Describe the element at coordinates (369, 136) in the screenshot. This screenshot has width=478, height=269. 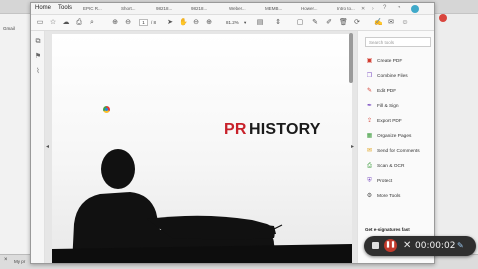
I see `organize-pages-icon: ▦` at that location.